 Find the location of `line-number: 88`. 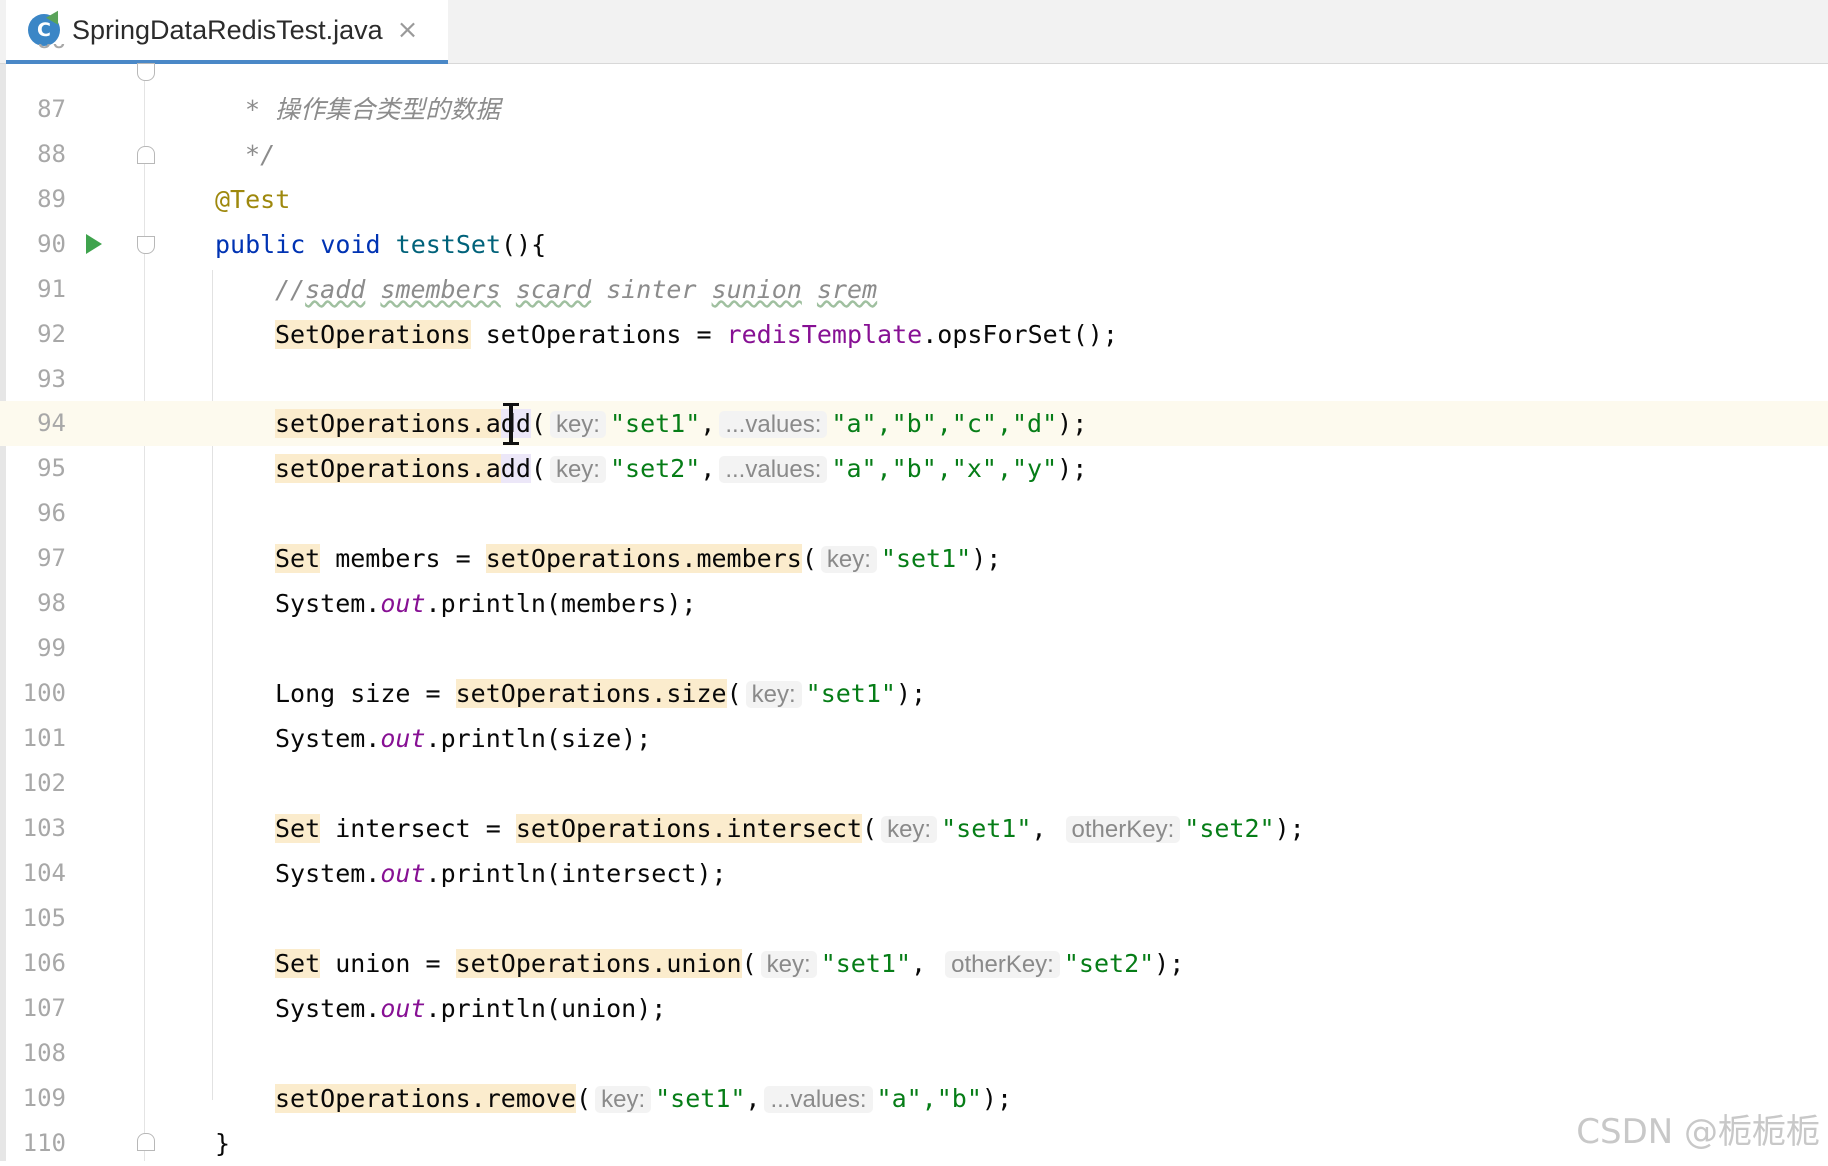

line-number: 88 is located at coordinates (51, 154).